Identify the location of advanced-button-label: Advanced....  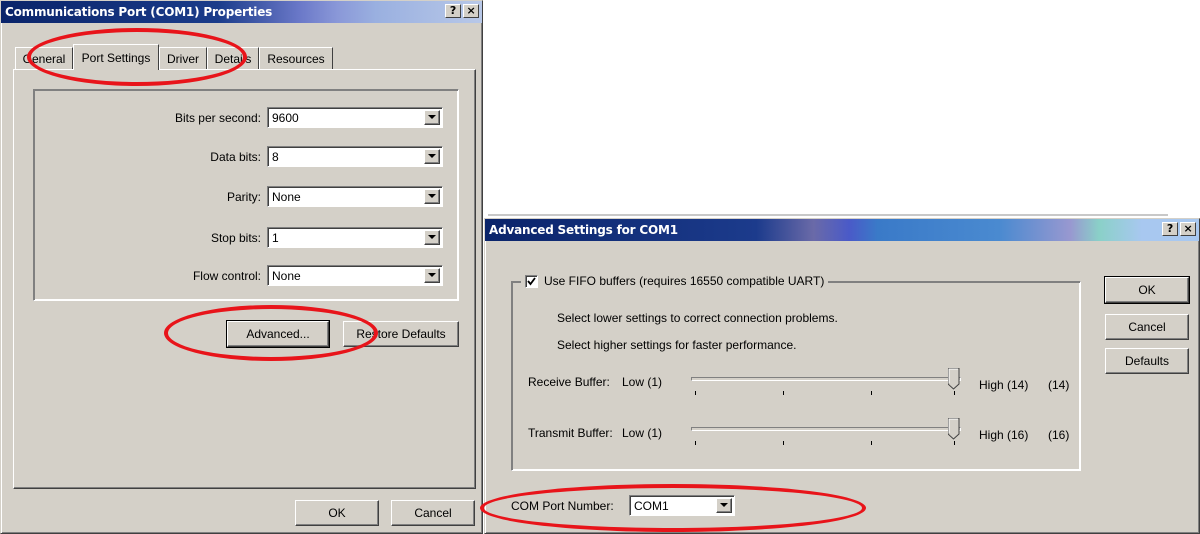
(278, 334).